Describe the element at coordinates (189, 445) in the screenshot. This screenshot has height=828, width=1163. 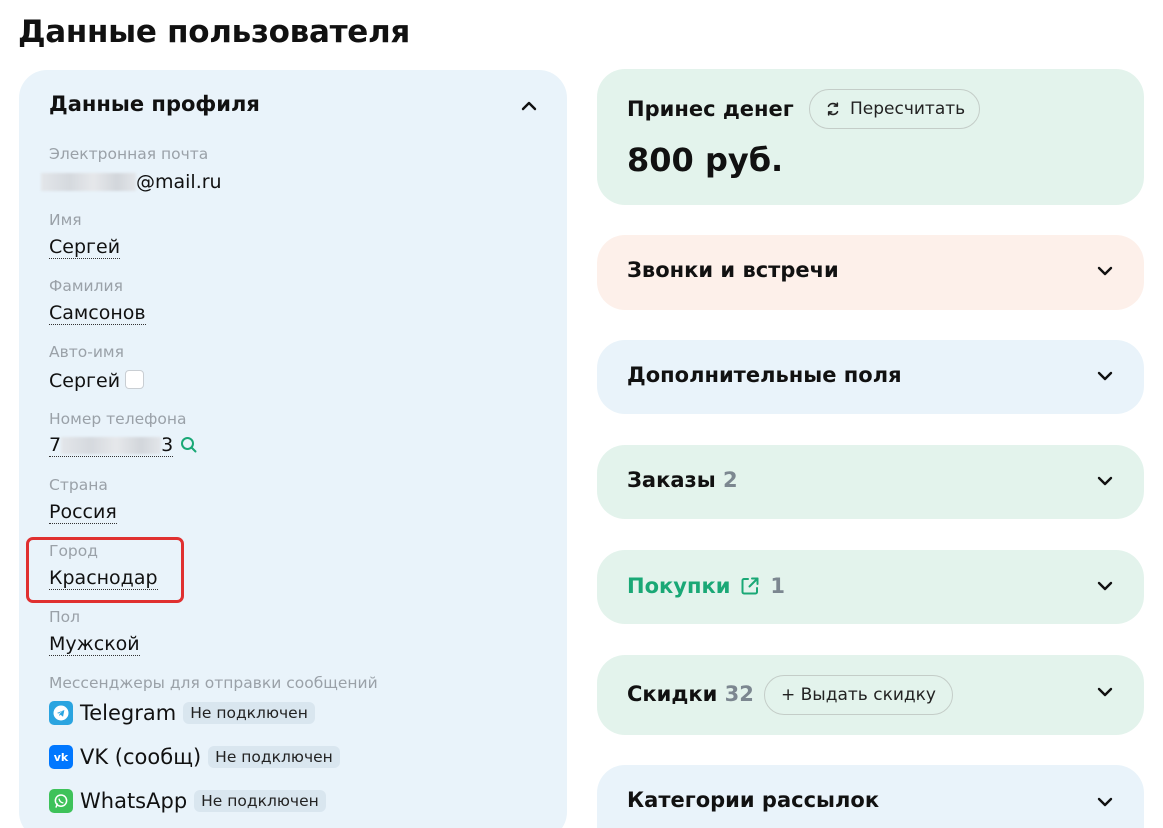
I see `search-icon` at that location.